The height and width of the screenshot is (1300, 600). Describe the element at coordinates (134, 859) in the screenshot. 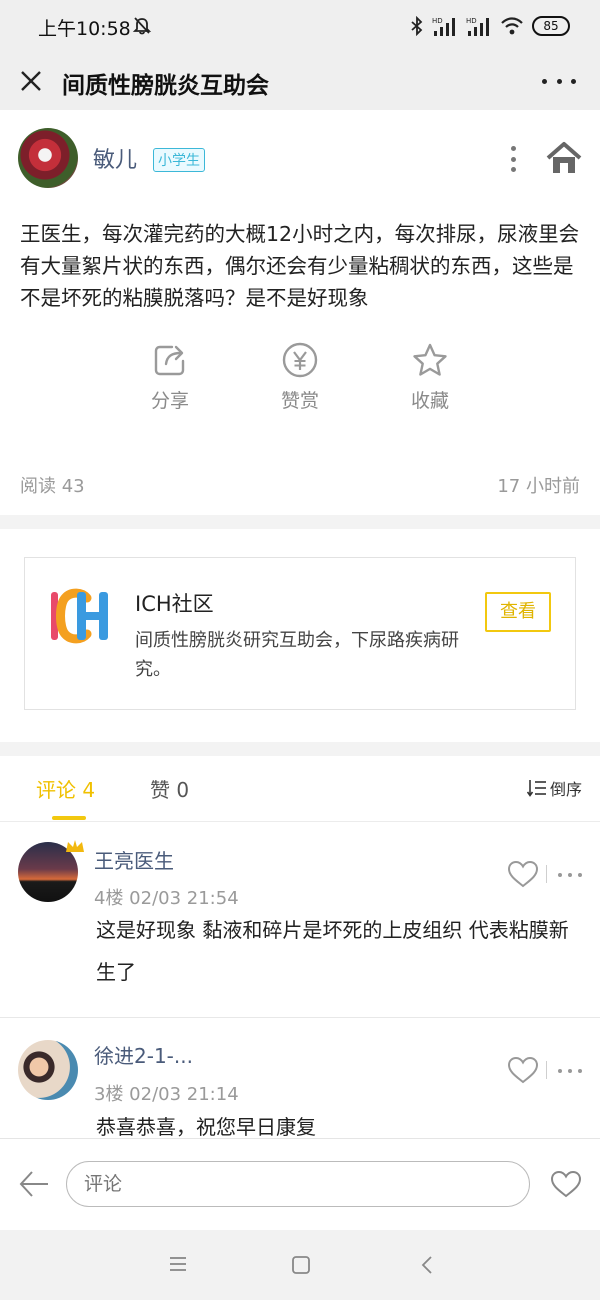

I see `commenter-name: 王亮医生` at that location.